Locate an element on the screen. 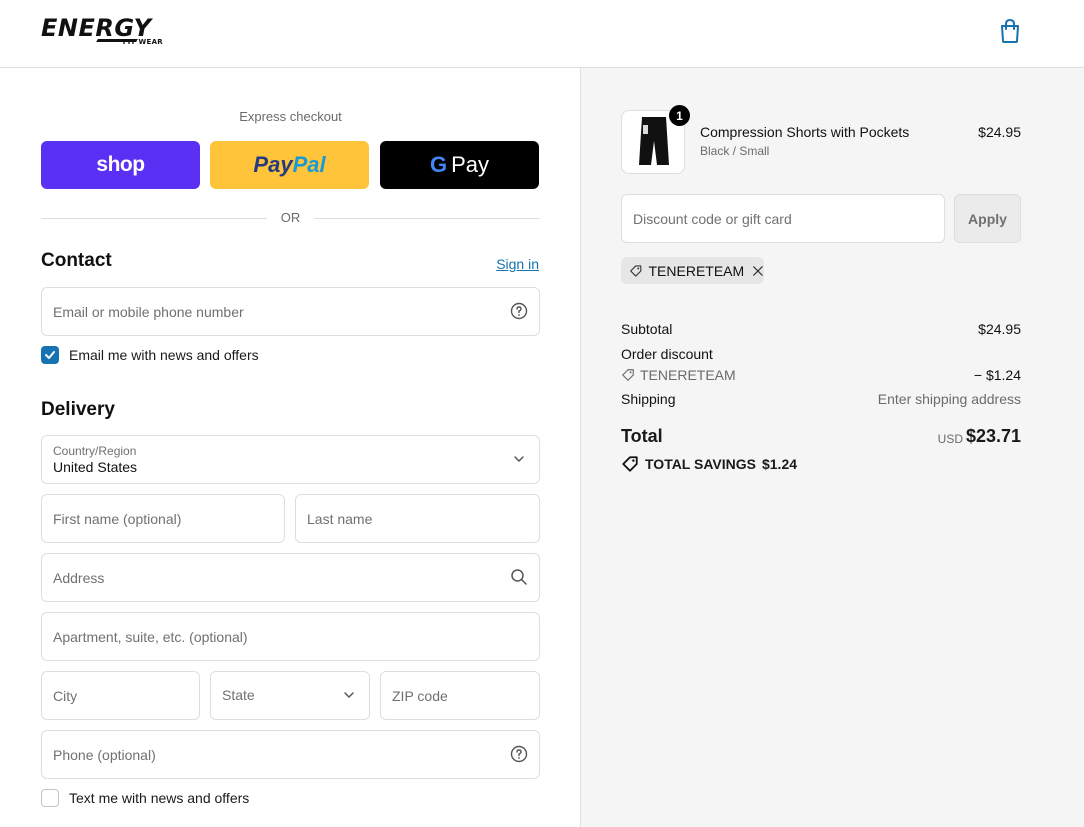  zip-field: ZIP code is located at coordinates (460, 695).